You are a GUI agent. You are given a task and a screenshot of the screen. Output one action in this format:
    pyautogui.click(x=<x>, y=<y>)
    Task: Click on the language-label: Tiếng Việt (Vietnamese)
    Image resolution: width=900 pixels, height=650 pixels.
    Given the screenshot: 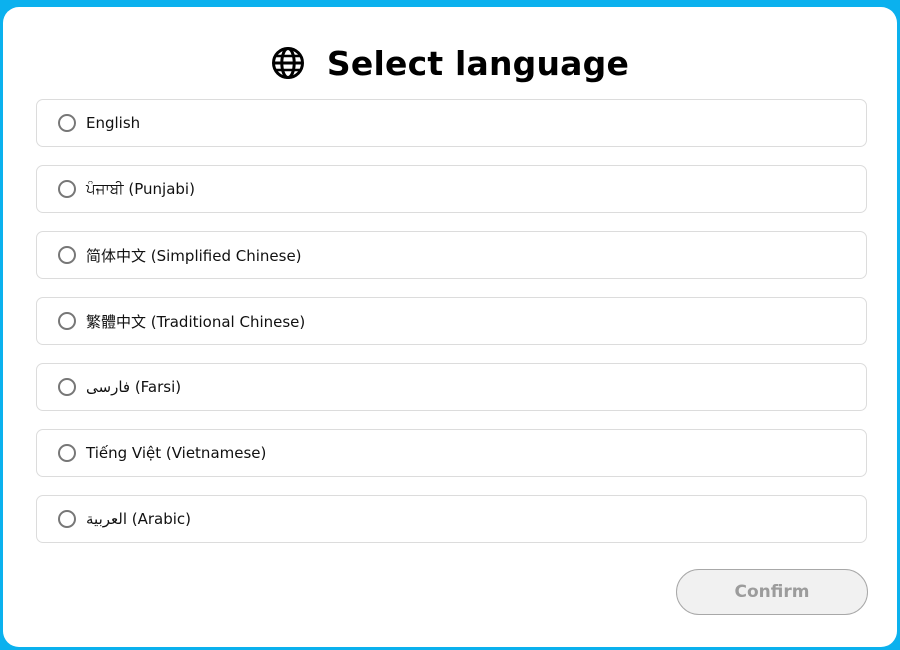 What is the action you would take?
    pyautogui.click(x=176, y=453)
    